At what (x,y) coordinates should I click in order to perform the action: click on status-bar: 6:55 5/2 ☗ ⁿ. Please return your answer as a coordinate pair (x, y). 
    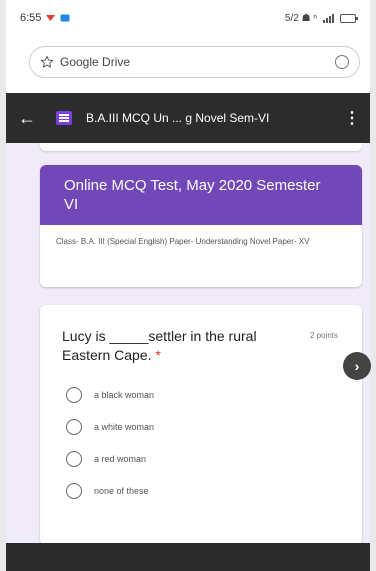
    Looking at the image, I should click on (188, 18).